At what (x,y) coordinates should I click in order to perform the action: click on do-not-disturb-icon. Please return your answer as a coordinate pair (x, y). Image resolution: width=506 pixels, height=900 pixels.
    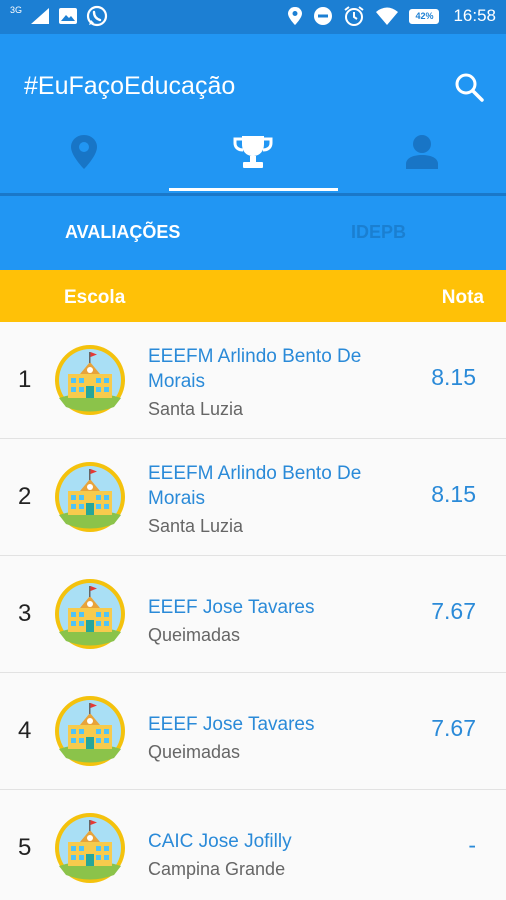
    Looking at the image, I should click on (323, 16).